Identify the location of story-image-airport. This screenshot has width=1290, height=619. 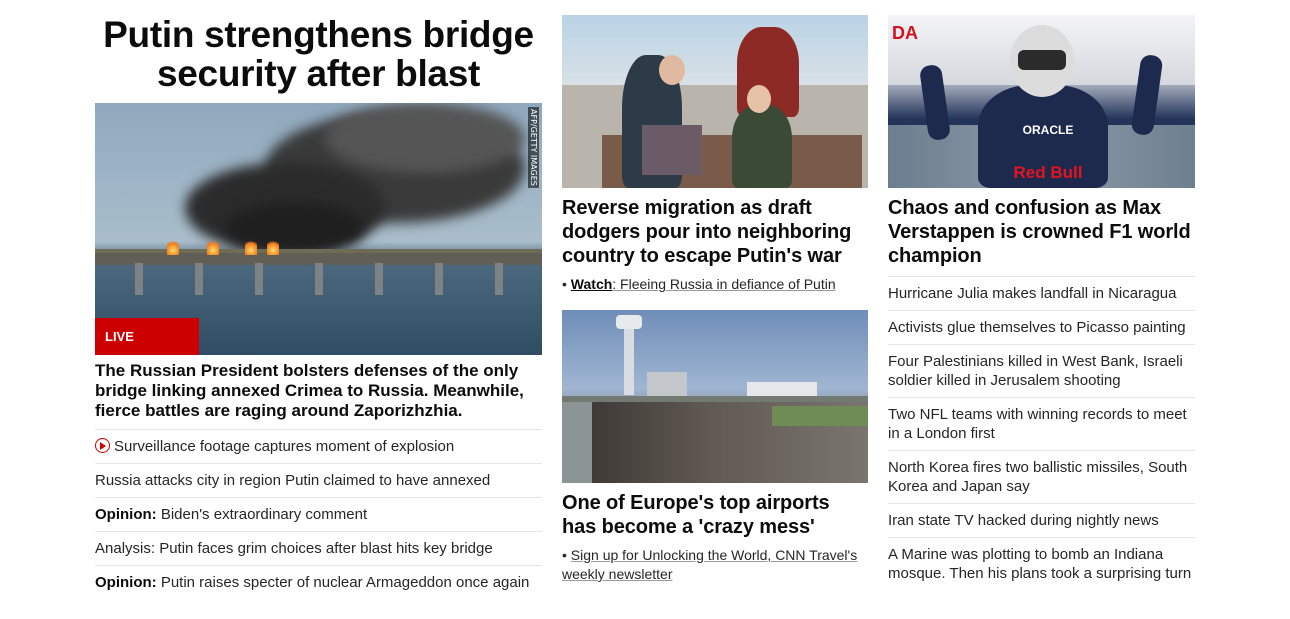
(715, 396).